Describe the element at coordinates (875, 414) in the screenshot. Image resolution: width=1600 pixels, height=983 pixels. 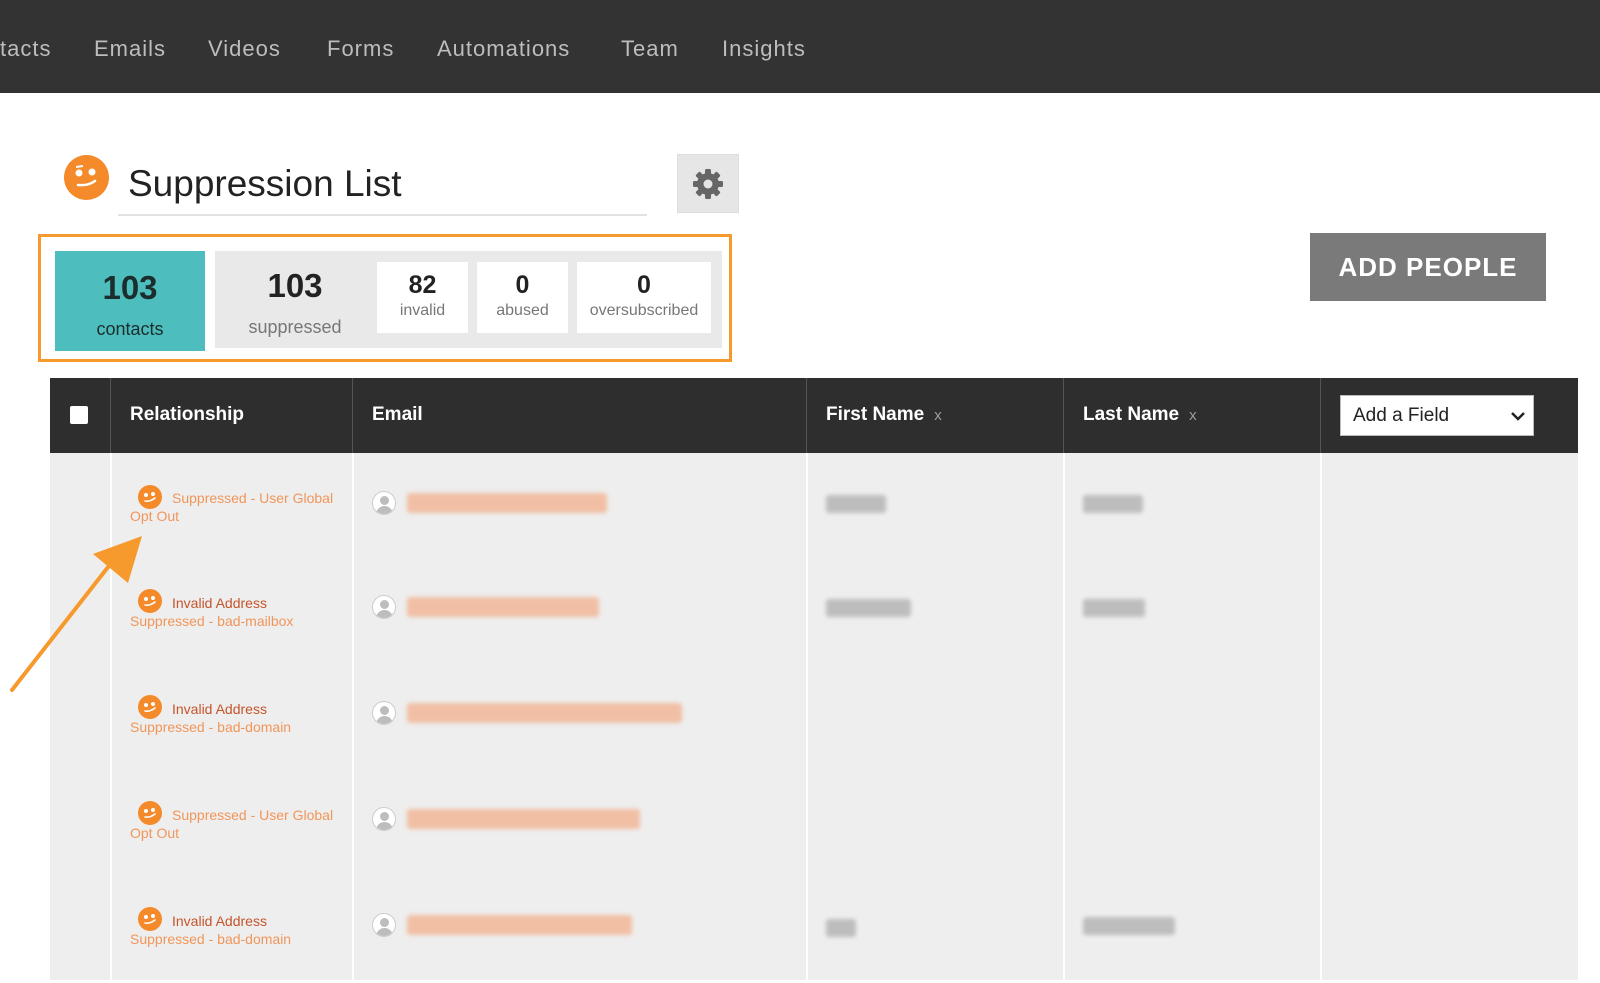
I see `header-first-name-label: First Name` at that location.